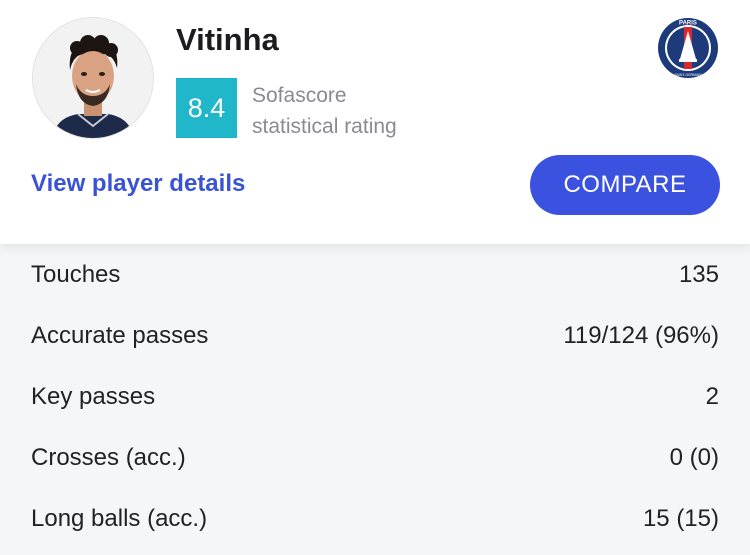 This screenshot has height=555, width=750. What do you see at coordinates (375, 518) in the screenshot?
I see `stat-row-long-balls: Long balls (acc.) 15 (15)` at bounding box center [375, 518].